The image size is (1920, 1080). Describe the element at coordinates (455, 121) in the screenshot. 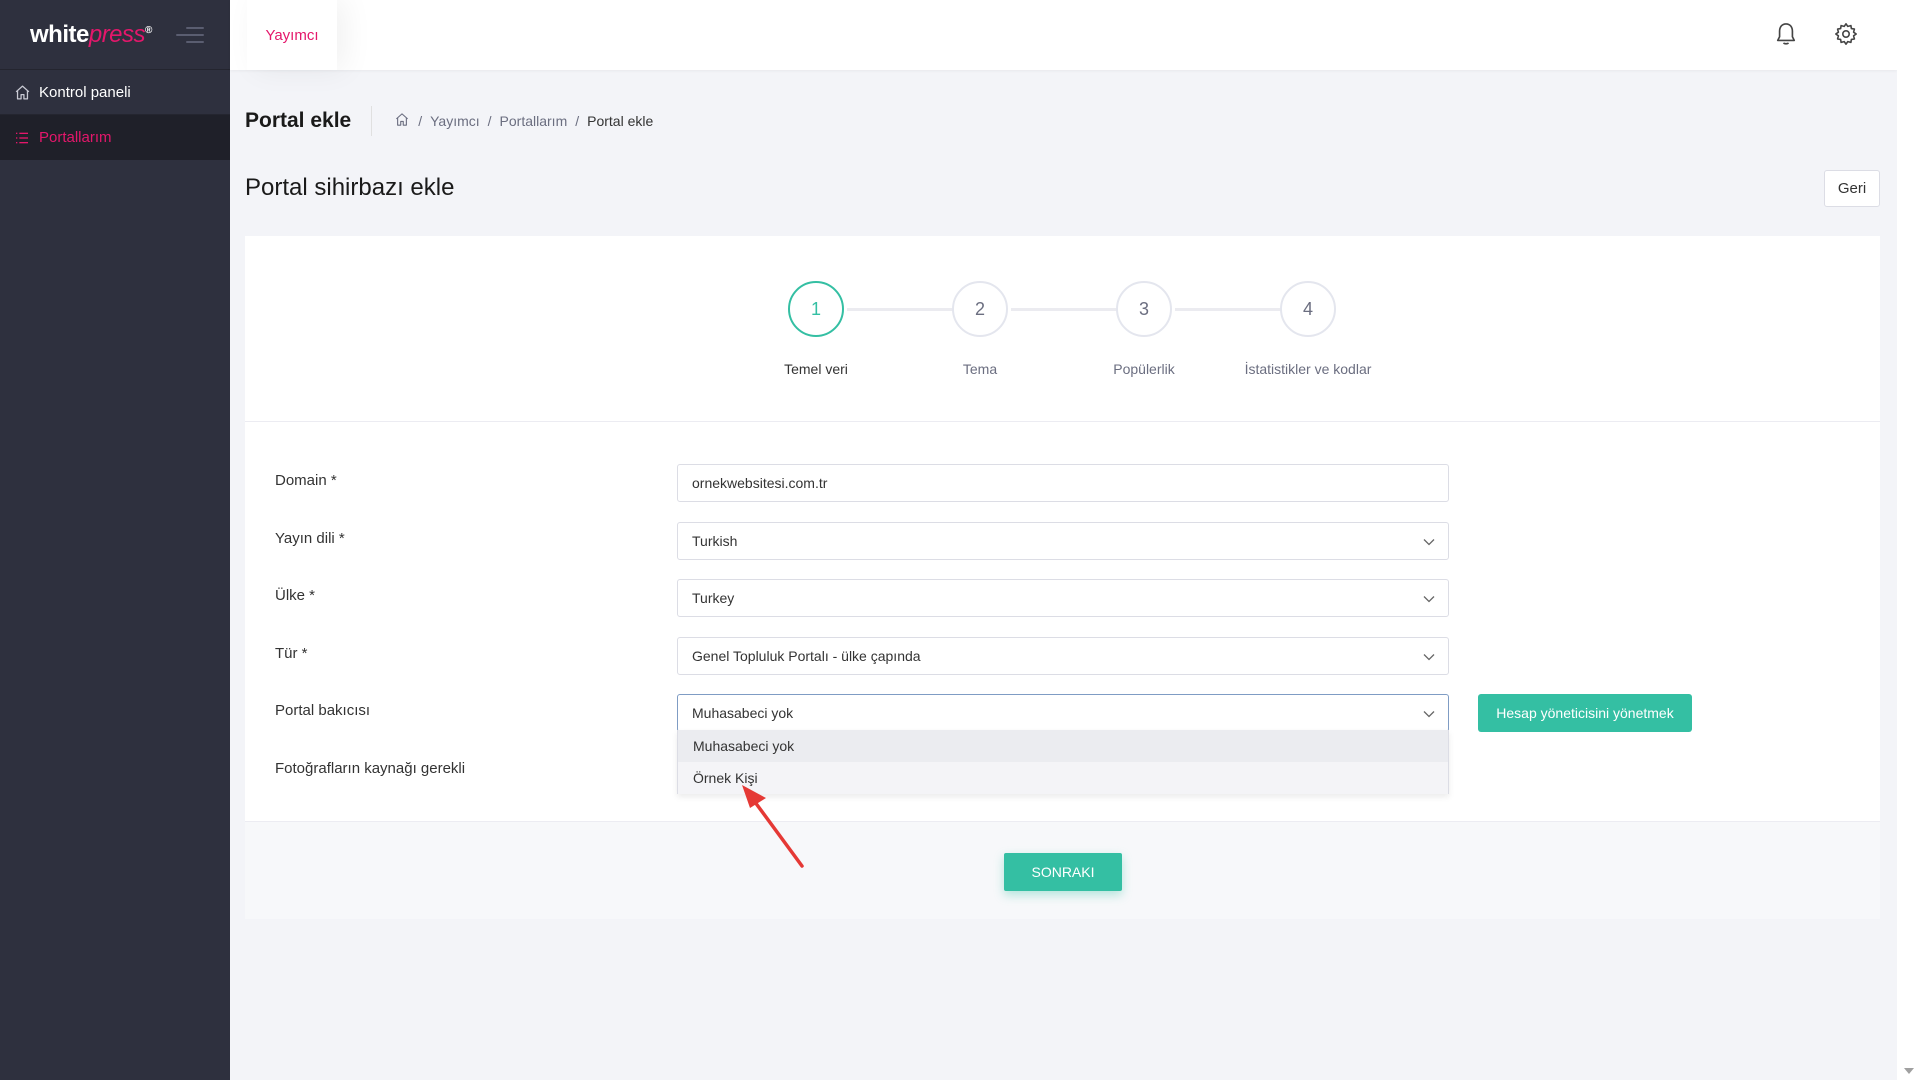

I see `breadcrumb-publisher: Yayımcı` at that location.